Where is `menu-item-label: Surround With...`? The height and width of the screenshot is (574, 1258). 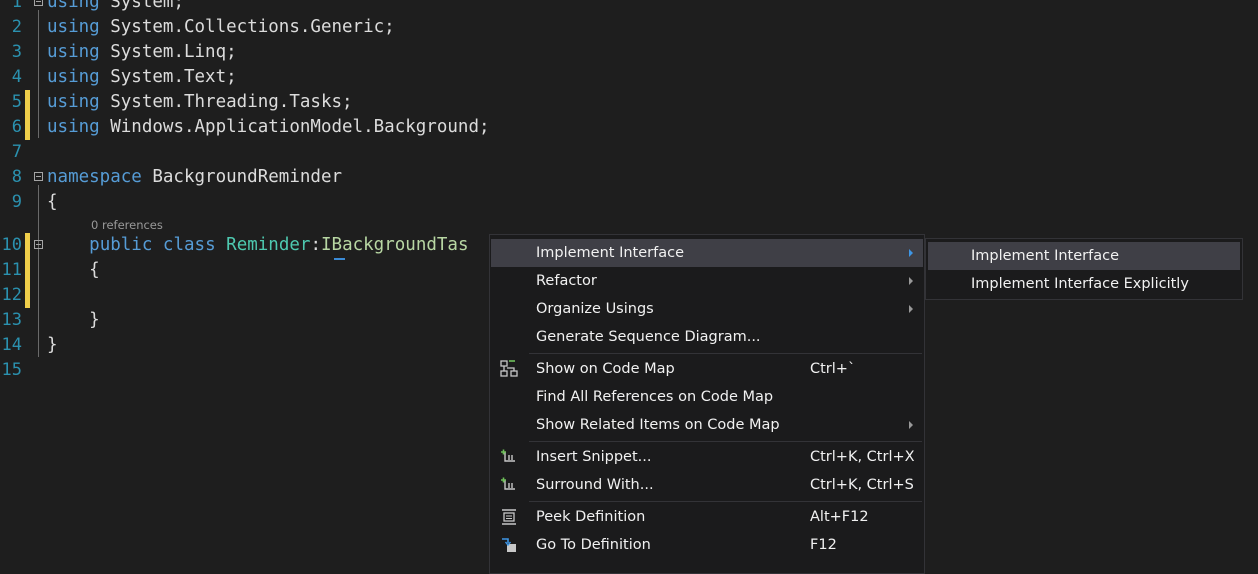
menu-item-label: Surround With... is located at coordinates (595, 485).